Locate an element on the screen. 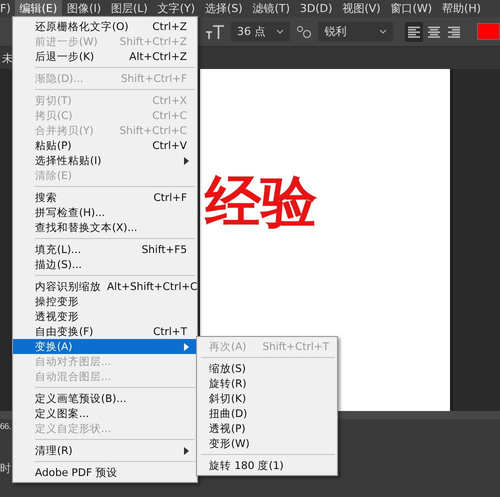 Image resolution: width=500 pixels, height=497 pixels. menu-item: 变换(A) is located at coordinates (105, 346).